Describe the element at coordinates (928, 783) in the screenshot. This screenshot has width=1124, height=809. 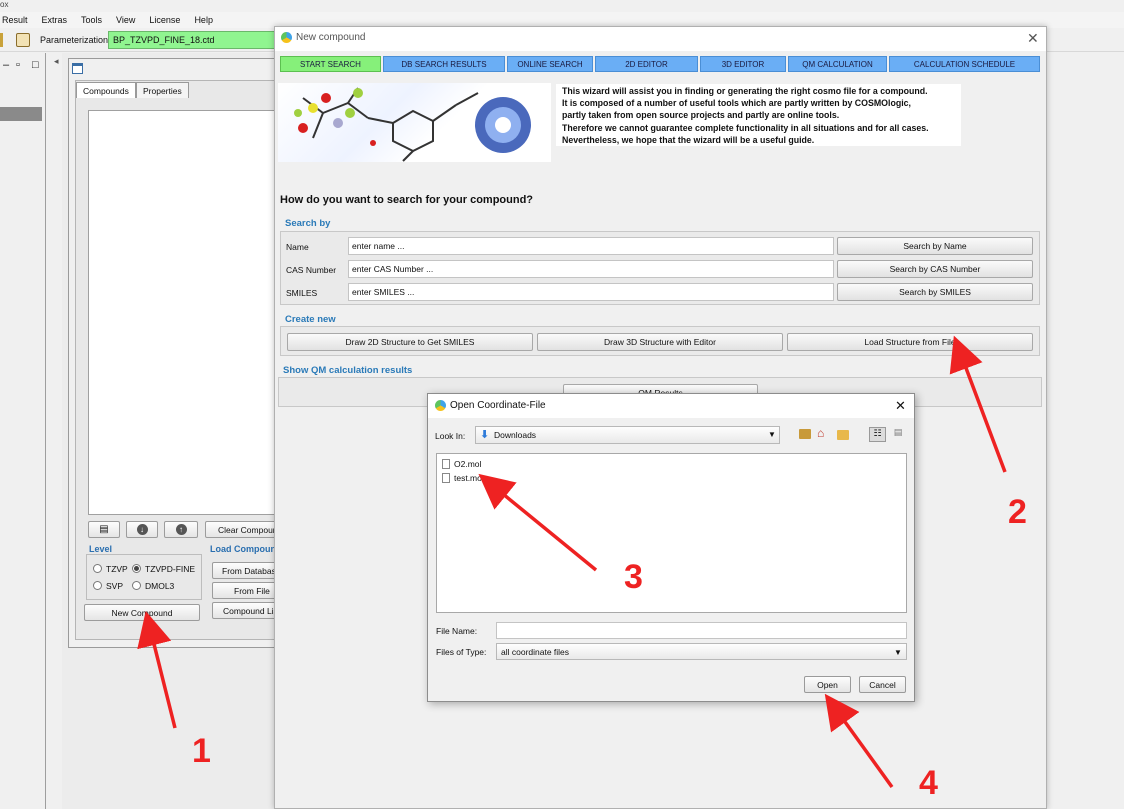
I see `step-number-4: 4` at that location.